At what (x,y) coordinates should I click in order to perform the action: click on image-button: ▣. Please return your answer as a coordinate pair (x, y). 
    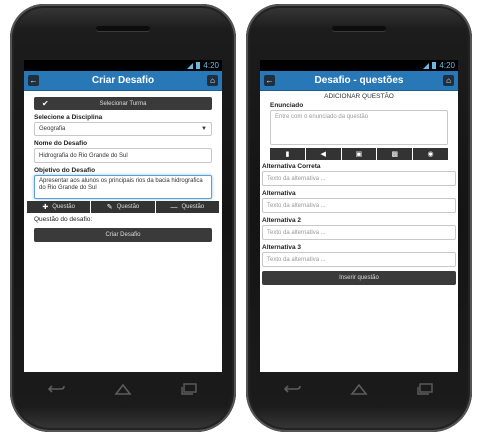
    Looking at the image, I should click on (359, 154).